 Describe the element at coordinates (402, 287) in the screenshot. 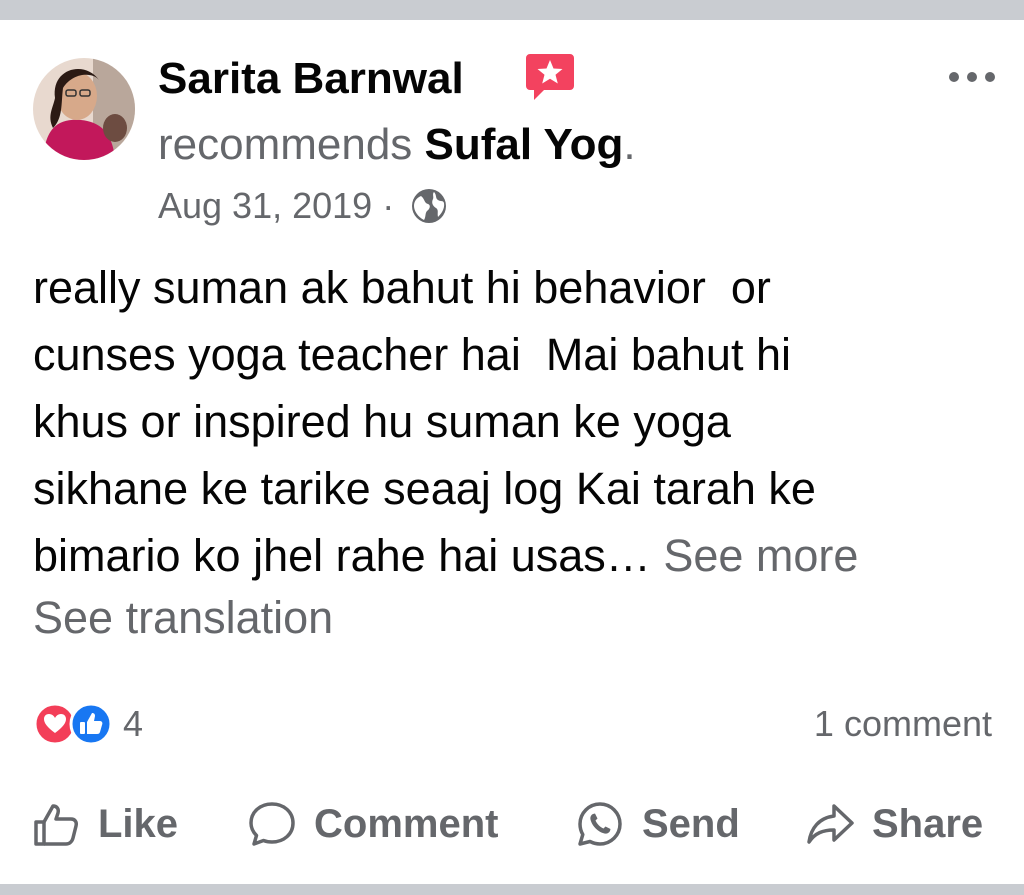

I see `post-body-line: really suman ak bahut hi behavior or` at that location.